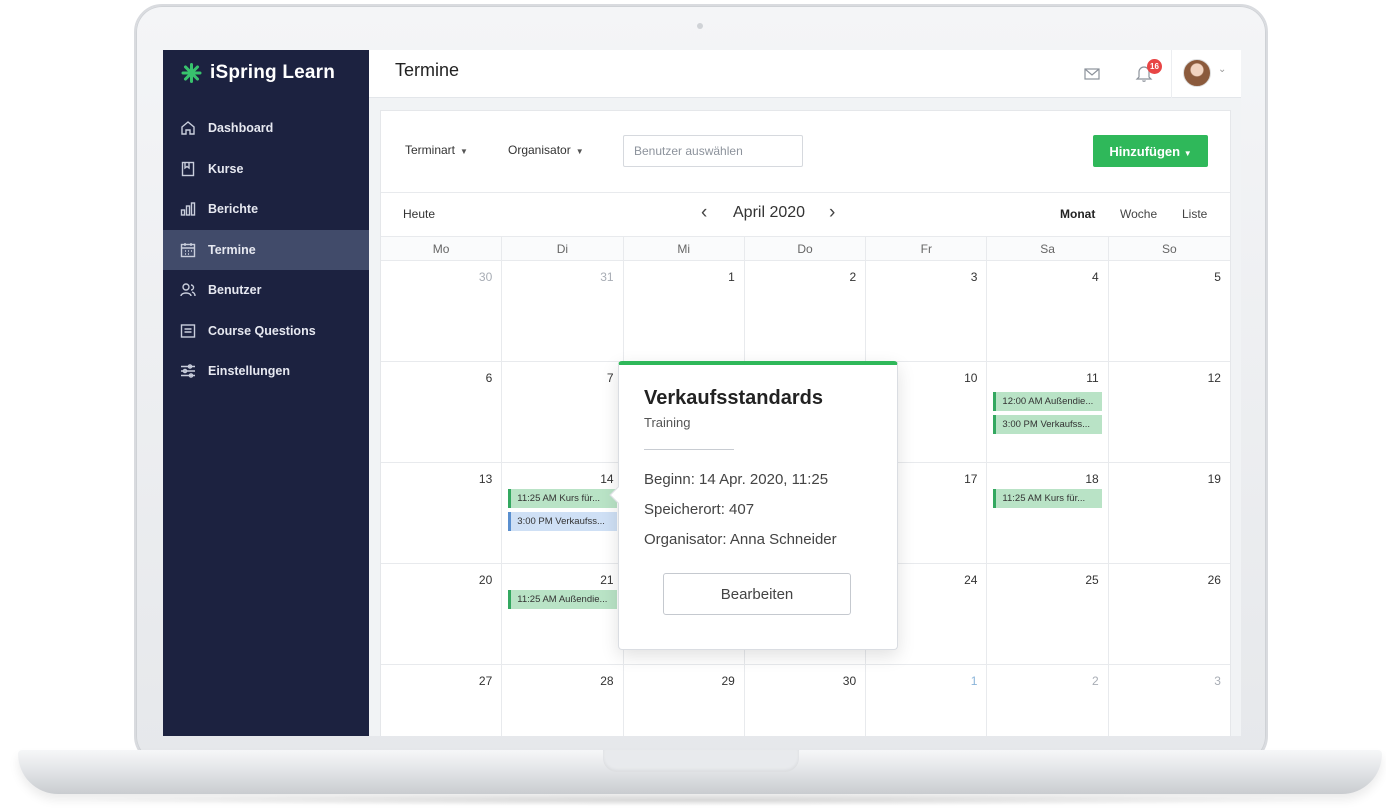 The image size is (1386, 812). What do you see at coordinates (1077, 214) in the screenshot?
I see `view-month-button: Monat` at bounding box center [1077, 214].